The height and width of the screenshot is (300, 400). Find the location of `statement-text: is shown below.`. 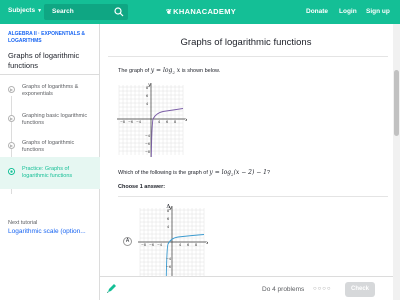

statement-text: is shown below. is located at coordinates (200, 71).